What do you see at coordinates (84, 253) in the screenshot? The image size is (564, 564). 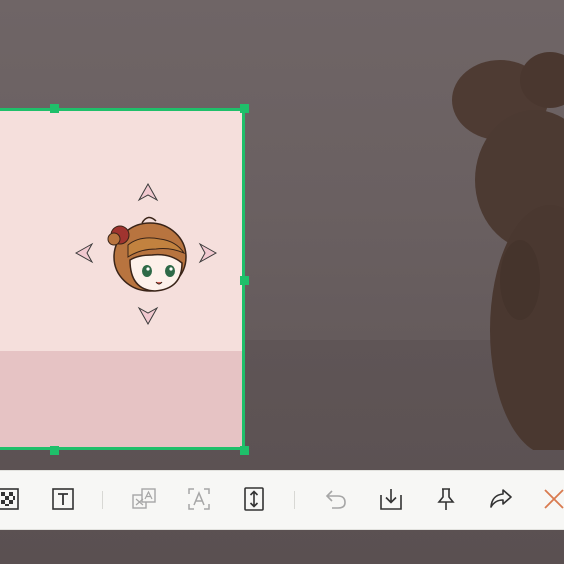 I see `move-arrow-left-icon` at bounding box center [84, 253].